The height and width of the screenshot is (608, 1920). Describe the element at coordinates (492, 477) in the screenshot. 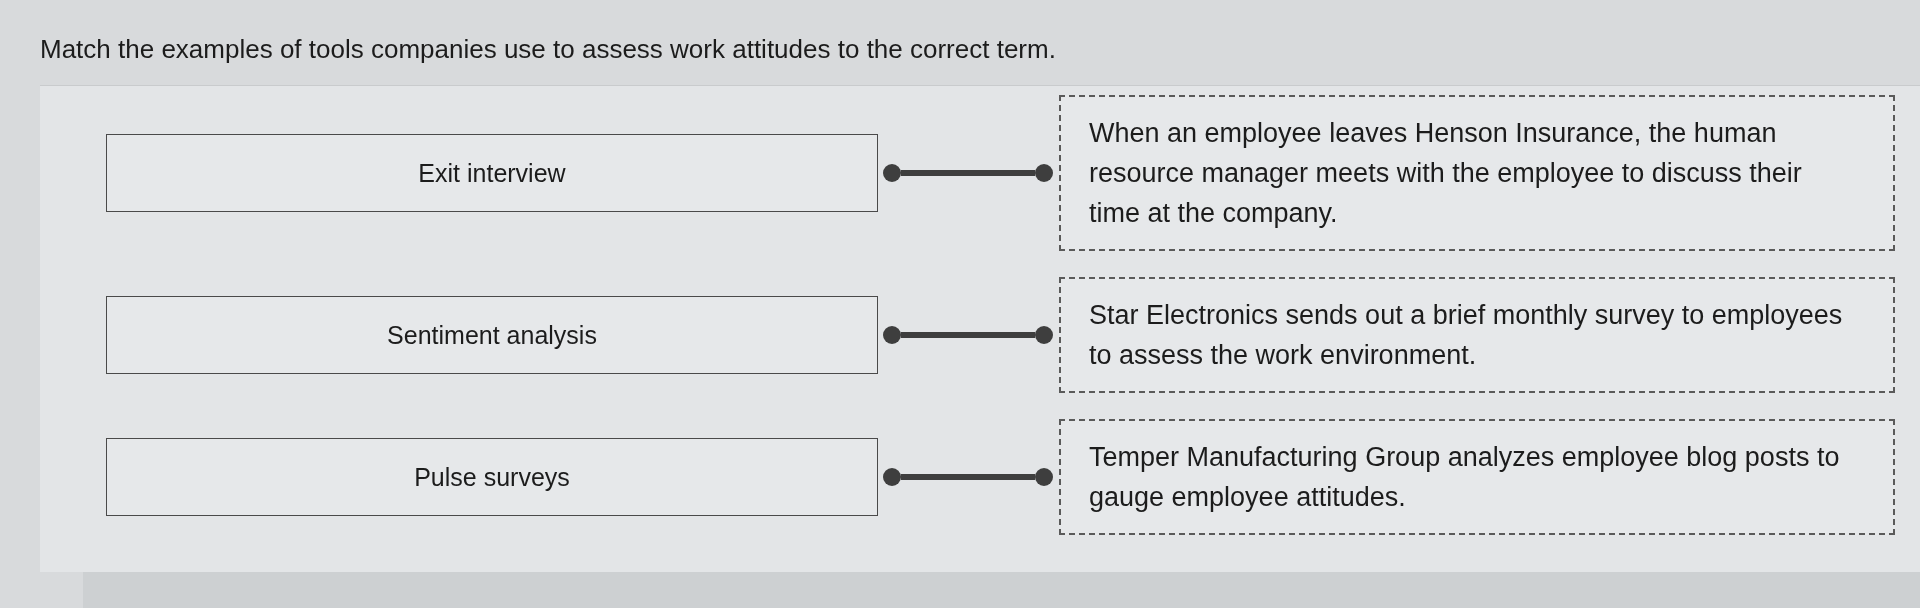

I see `term-card: Pulse surveys` at that location.